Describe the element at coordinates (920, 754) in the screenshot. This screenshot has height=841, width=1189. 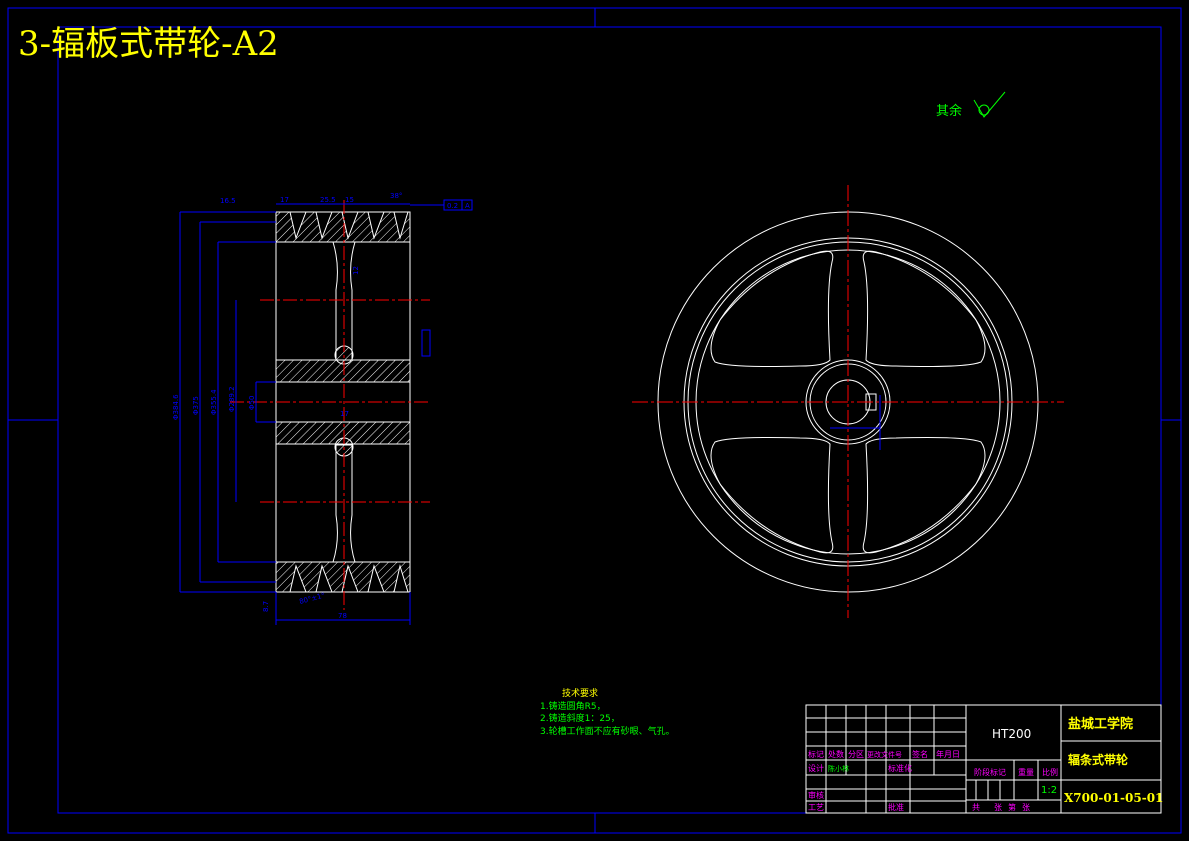
I see `label-sign: 签名` at that location.